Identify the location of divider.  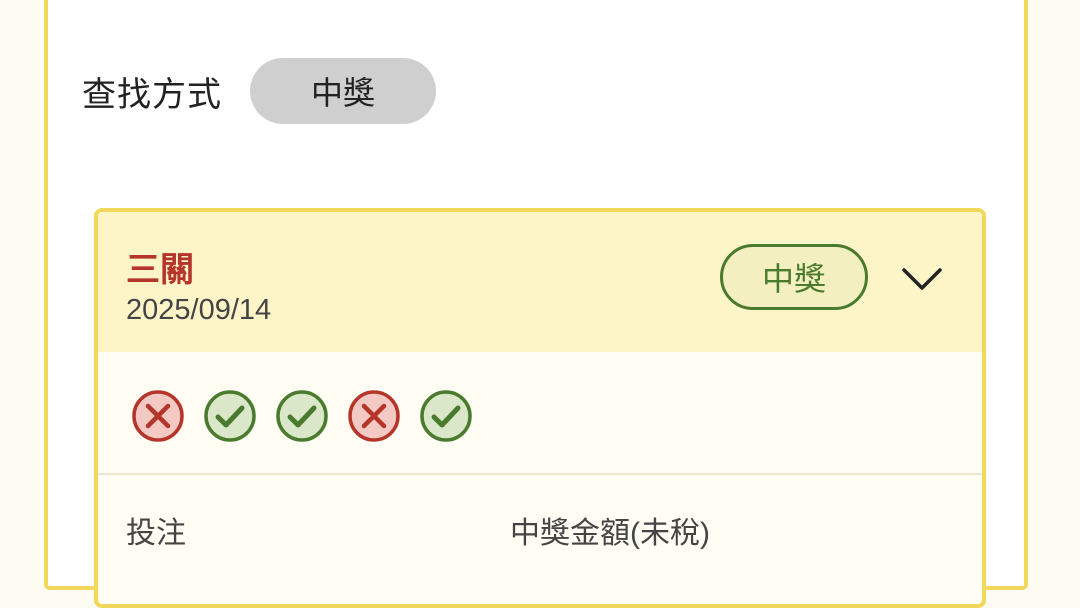
(540, 474).